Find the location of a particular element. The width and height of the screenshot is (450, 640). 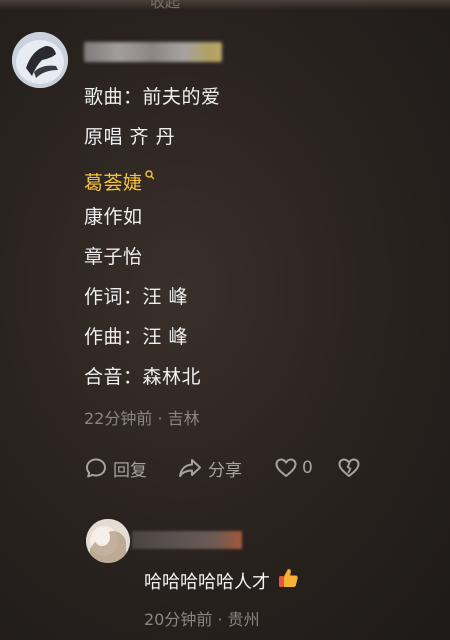

comment-timestamp-location: 22分钟前 · 吉林 is located at coordinates (142, 418).